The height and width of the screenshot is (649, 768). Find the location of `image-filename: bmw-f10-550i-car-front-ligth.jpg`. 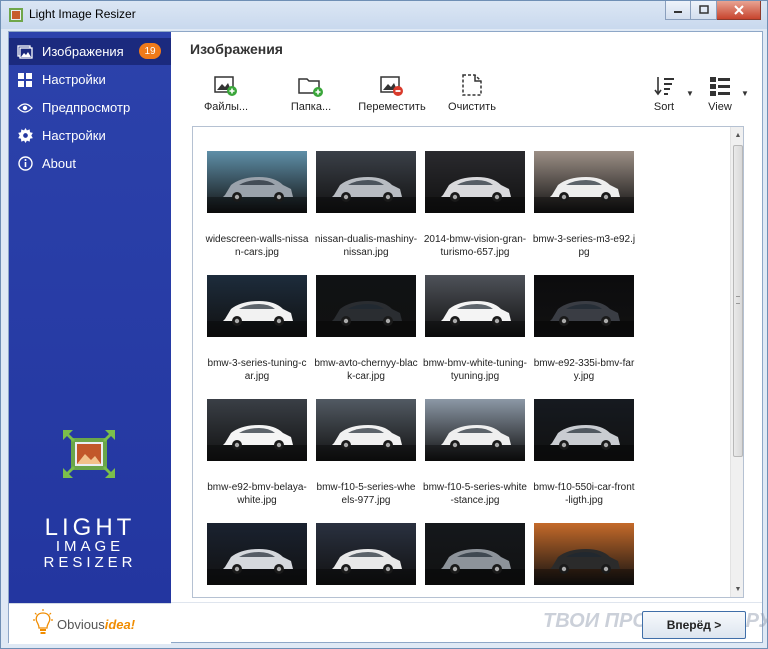

image-filename: bmw-f10-550i-car-front-ligth.jpg is located at coordinates (584, 494).